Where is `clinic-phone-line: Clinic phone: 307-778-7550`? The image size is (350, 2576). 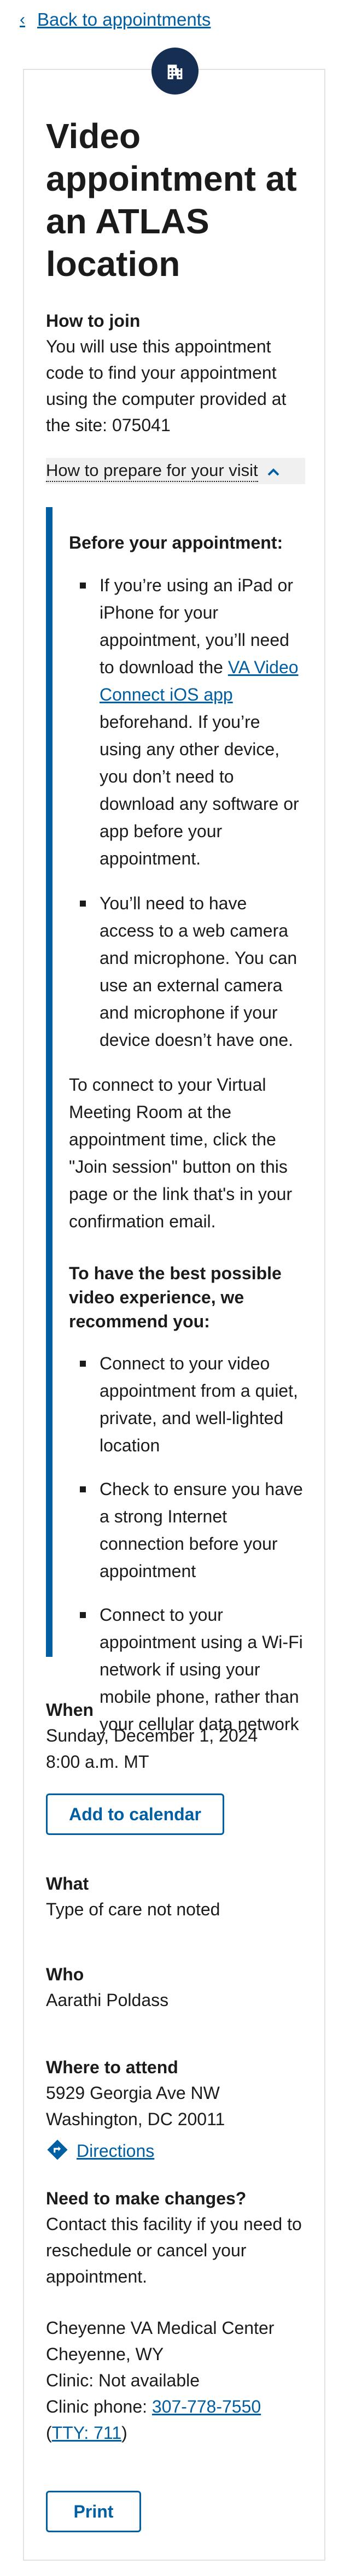
clinic-phone-line: Clinic phone: 307-778-7550 is located at coordinates (177, 2406).